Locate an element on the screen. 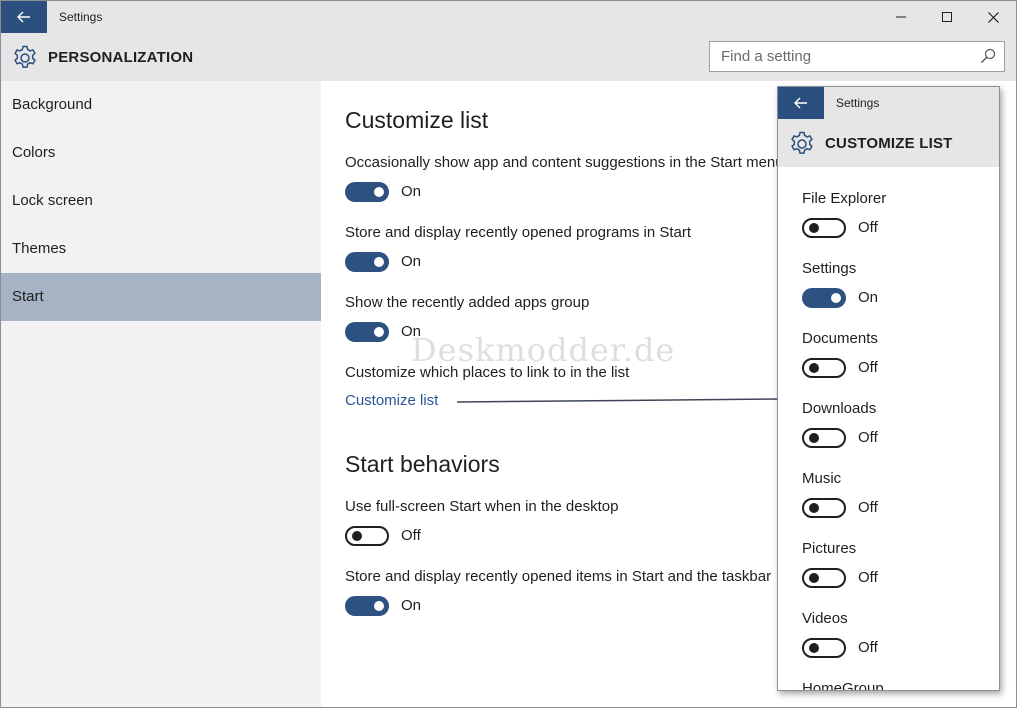  toggle-settings is located at coordinates (824, 298).